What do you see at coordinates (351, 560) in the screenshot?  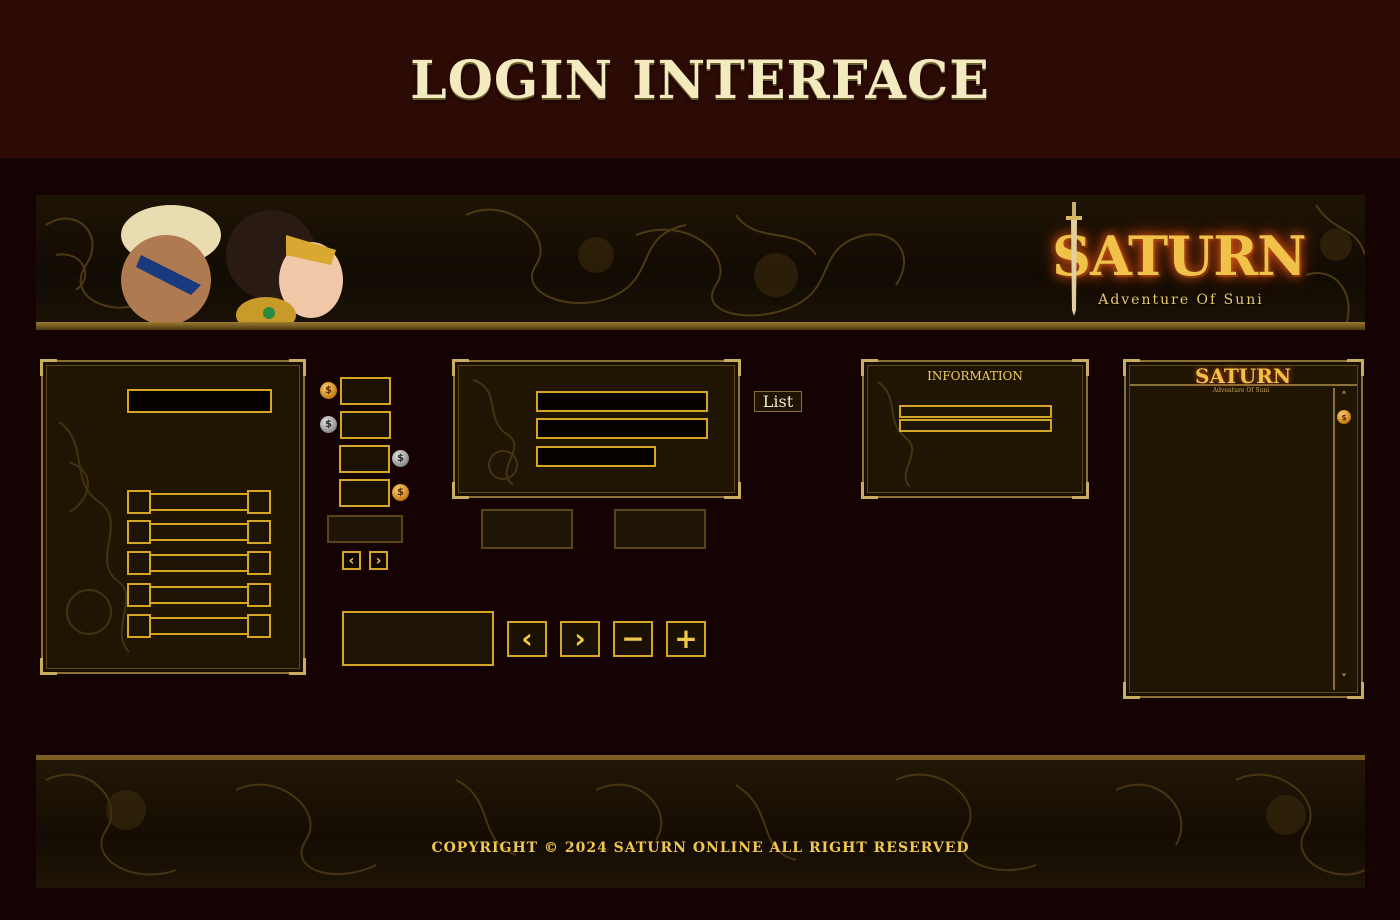 I see `chevron-left-small-button: ‹` at bounding box center [351, 560].